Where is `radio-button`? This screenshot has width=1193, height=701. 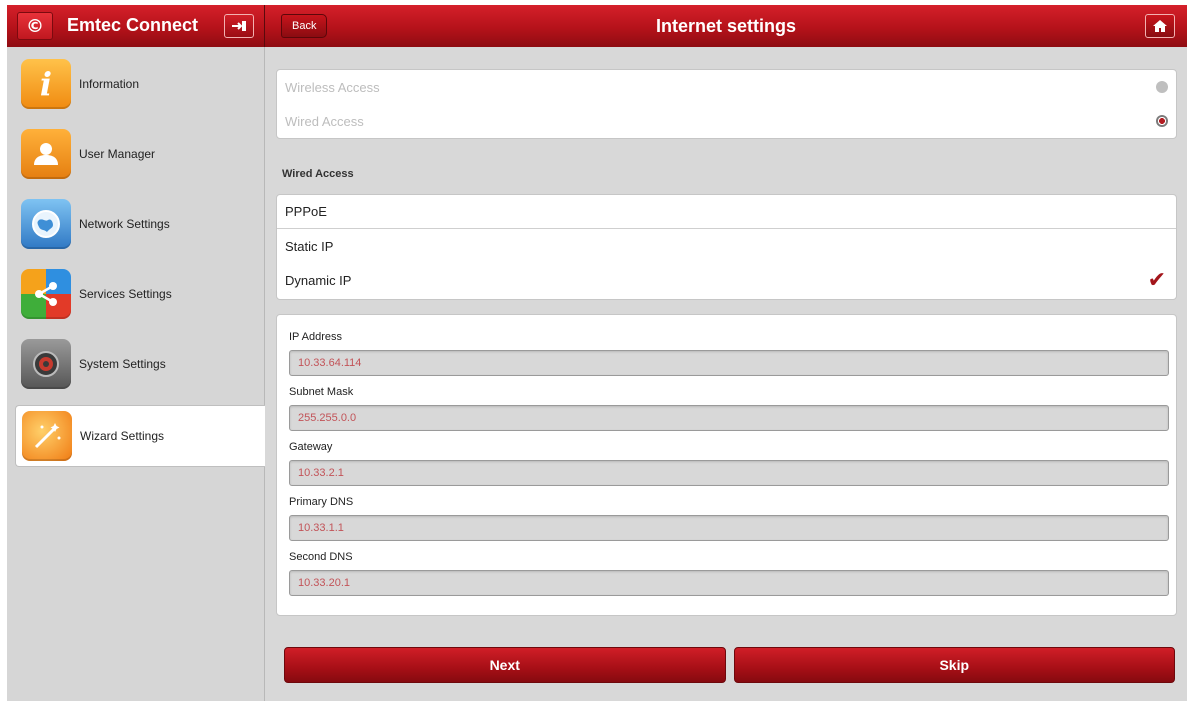 radio-button is located at coordinates (1162, 87).